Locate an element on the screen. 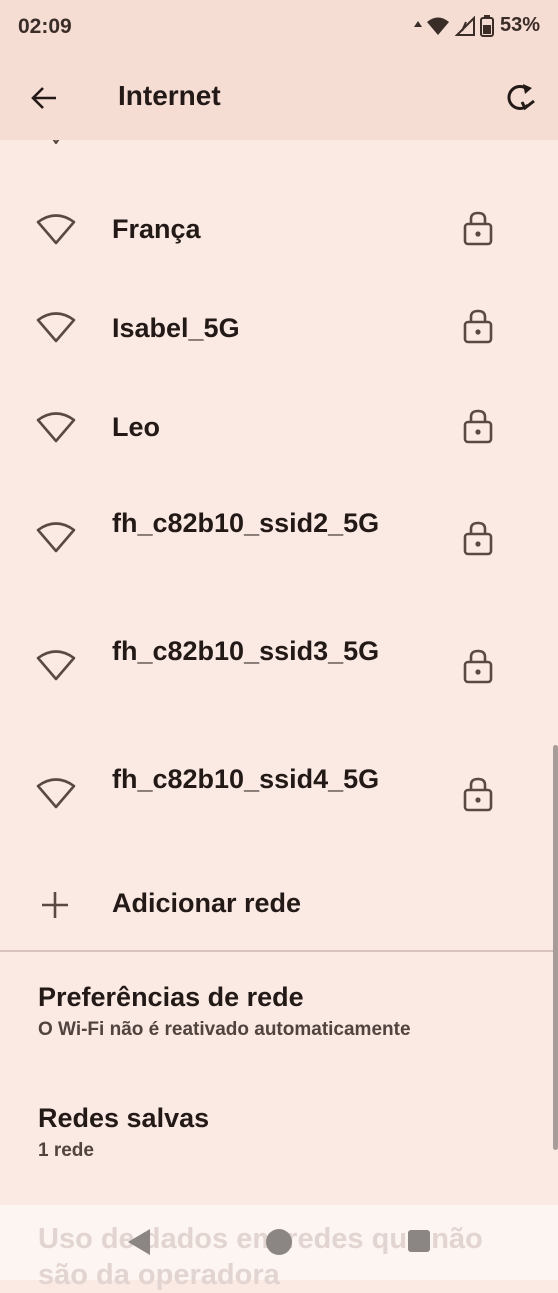 The image size is (558, 1293). network-name: fh_c82b10_ssid3_5G is located at coordinates (246, 651).